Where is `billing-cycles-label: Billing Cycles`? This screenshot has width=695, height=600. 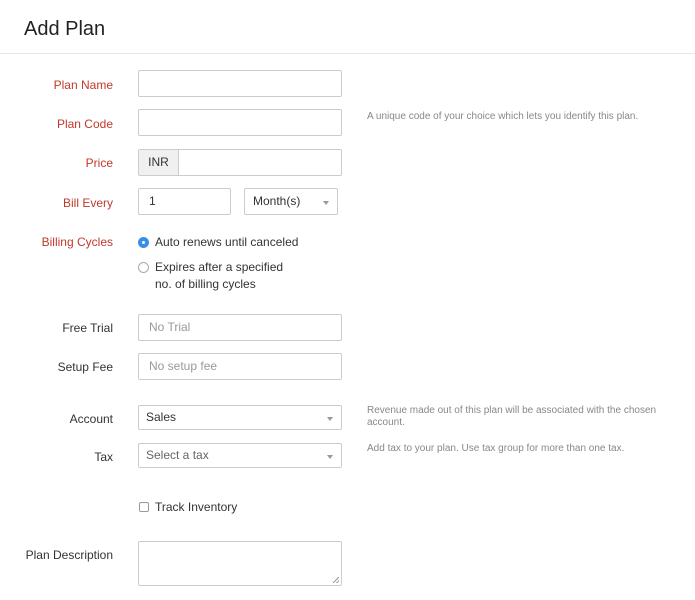 billing-cycles-label: Billing Cycles is located at coordinates (77, 242).